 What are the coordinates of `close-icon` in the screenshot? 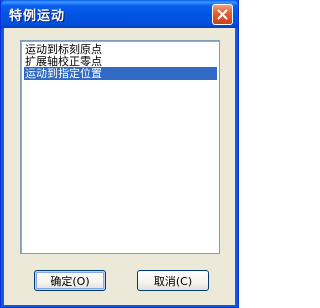 It's located at (222, 14).